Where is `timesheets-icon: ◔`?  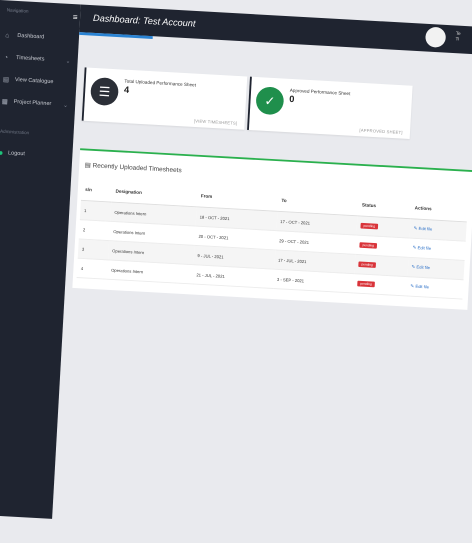 timesheets-icon: ◔ is located at coordinates (6, 57).